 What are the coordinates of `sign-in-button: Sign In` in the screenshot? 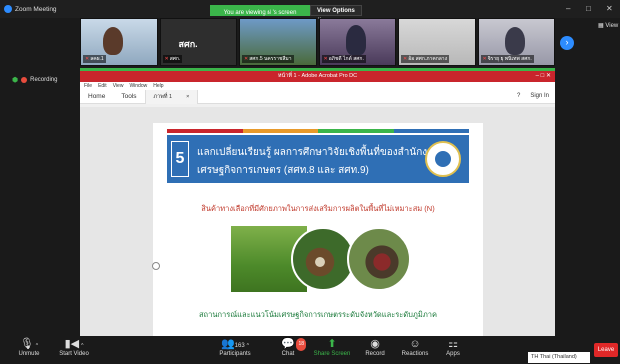 It's located at (539, 96).